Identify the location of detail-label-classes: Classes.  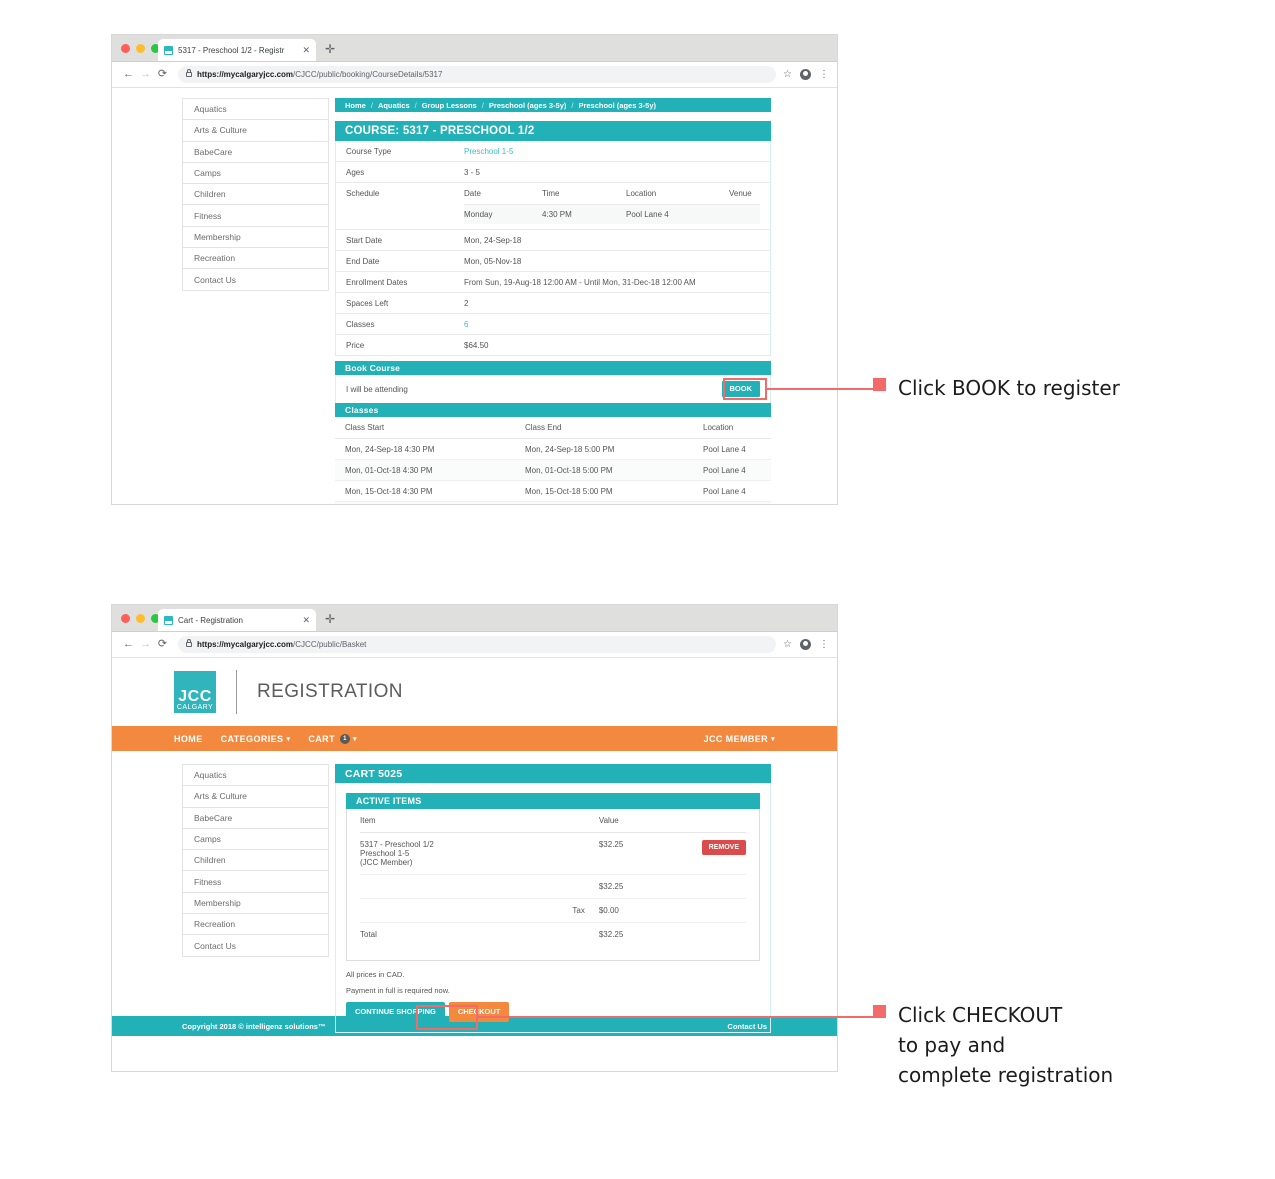
(395, 324).